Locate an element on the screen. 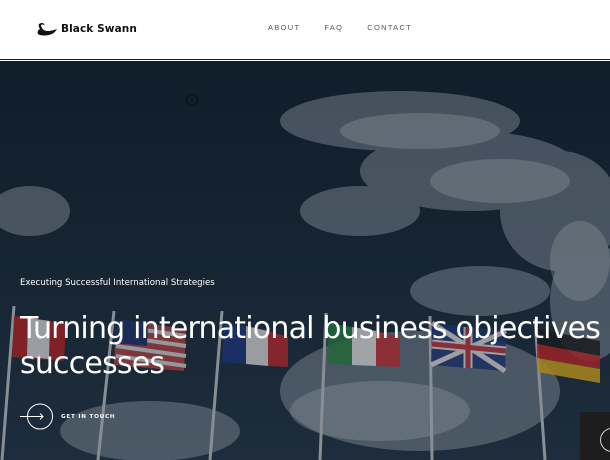 The image size is (610, 460). brand-name: Black Swann is located at coordinates (99, 29).